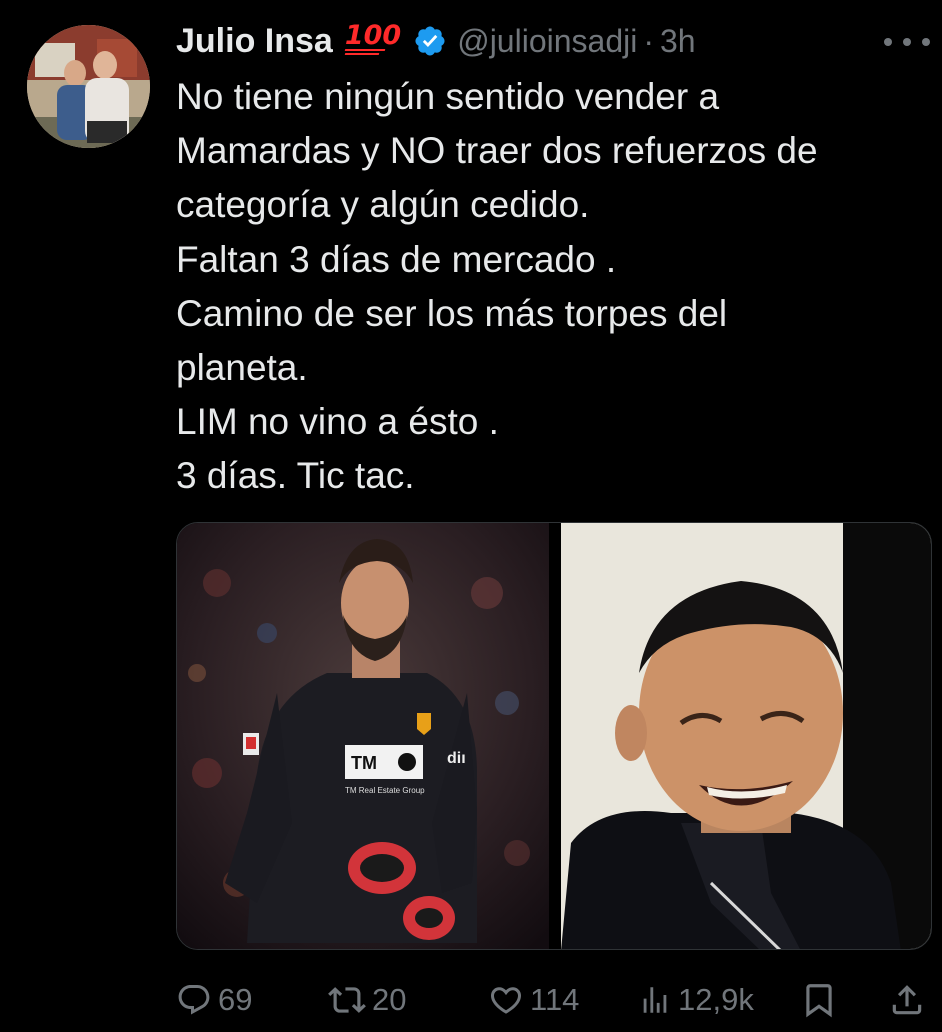 The image size is (942, 1032). What do you see at coordinates (456, 758) in the screenshot?
I see `jersey-chest-text: diı` at bounding box center [456, 758].